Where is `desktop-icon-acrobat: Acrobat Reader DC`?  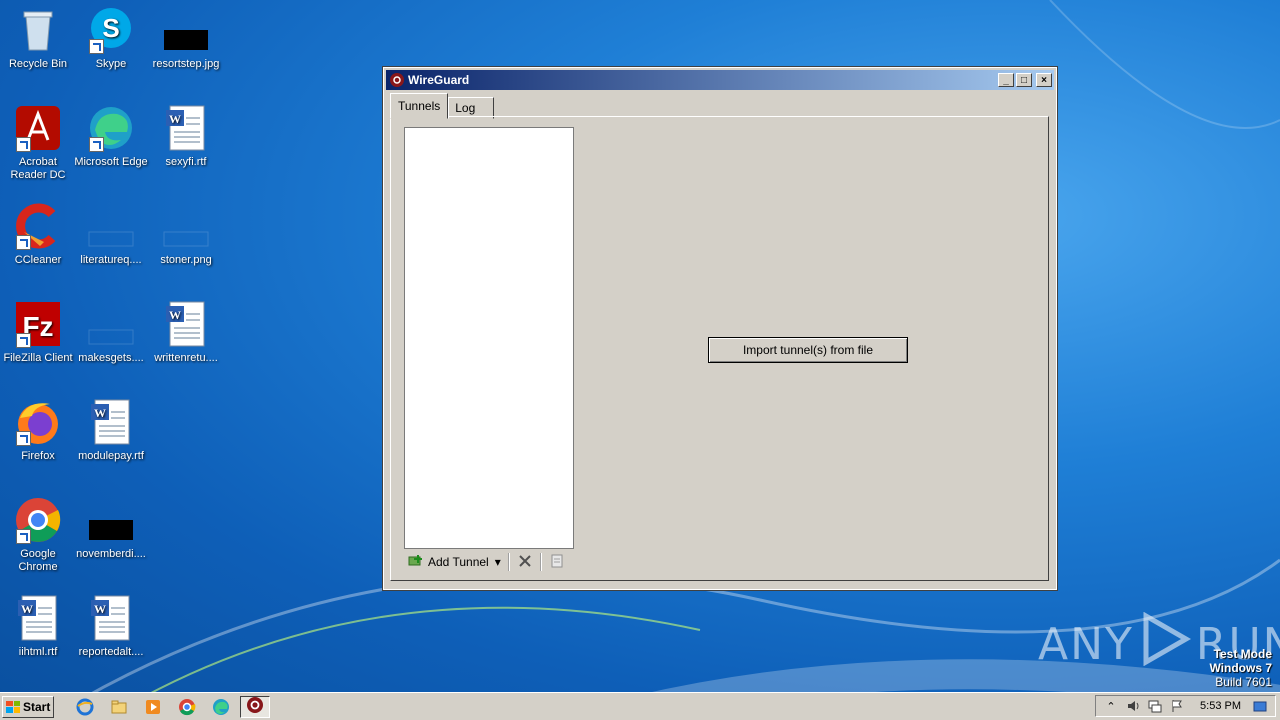
desktop-icon-acrobat: Acrobat Reader DC is located at coordinates (38, 143).